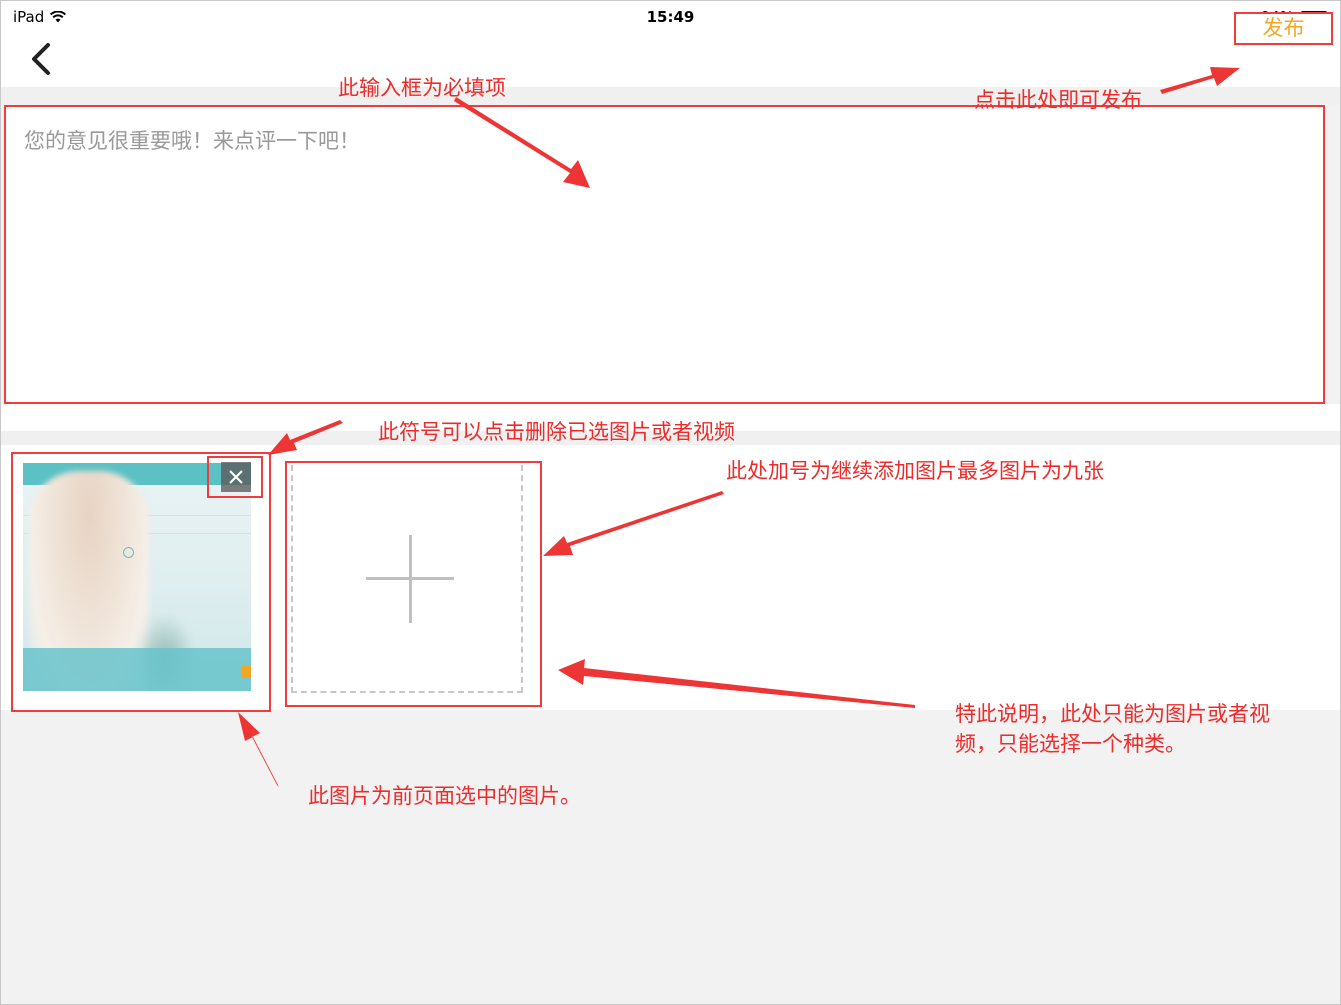  I want to click on thumbnail-orange-tag, so click(246, 672).